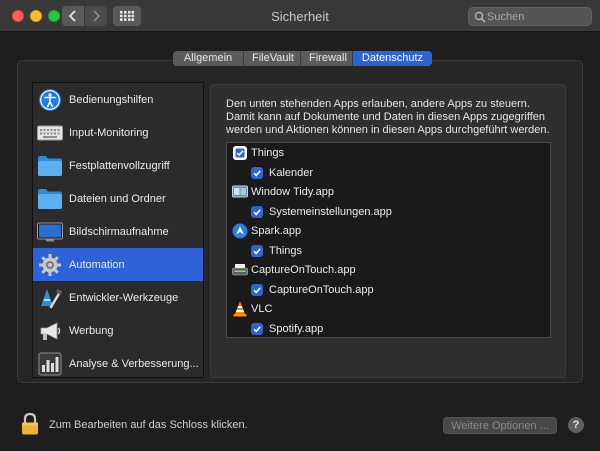 Image resolution: width=600 pixels, height=451 pixels. Describe the element at coordinates (50, 331) in the screenshot. I see `megaphone-icon` at that location.